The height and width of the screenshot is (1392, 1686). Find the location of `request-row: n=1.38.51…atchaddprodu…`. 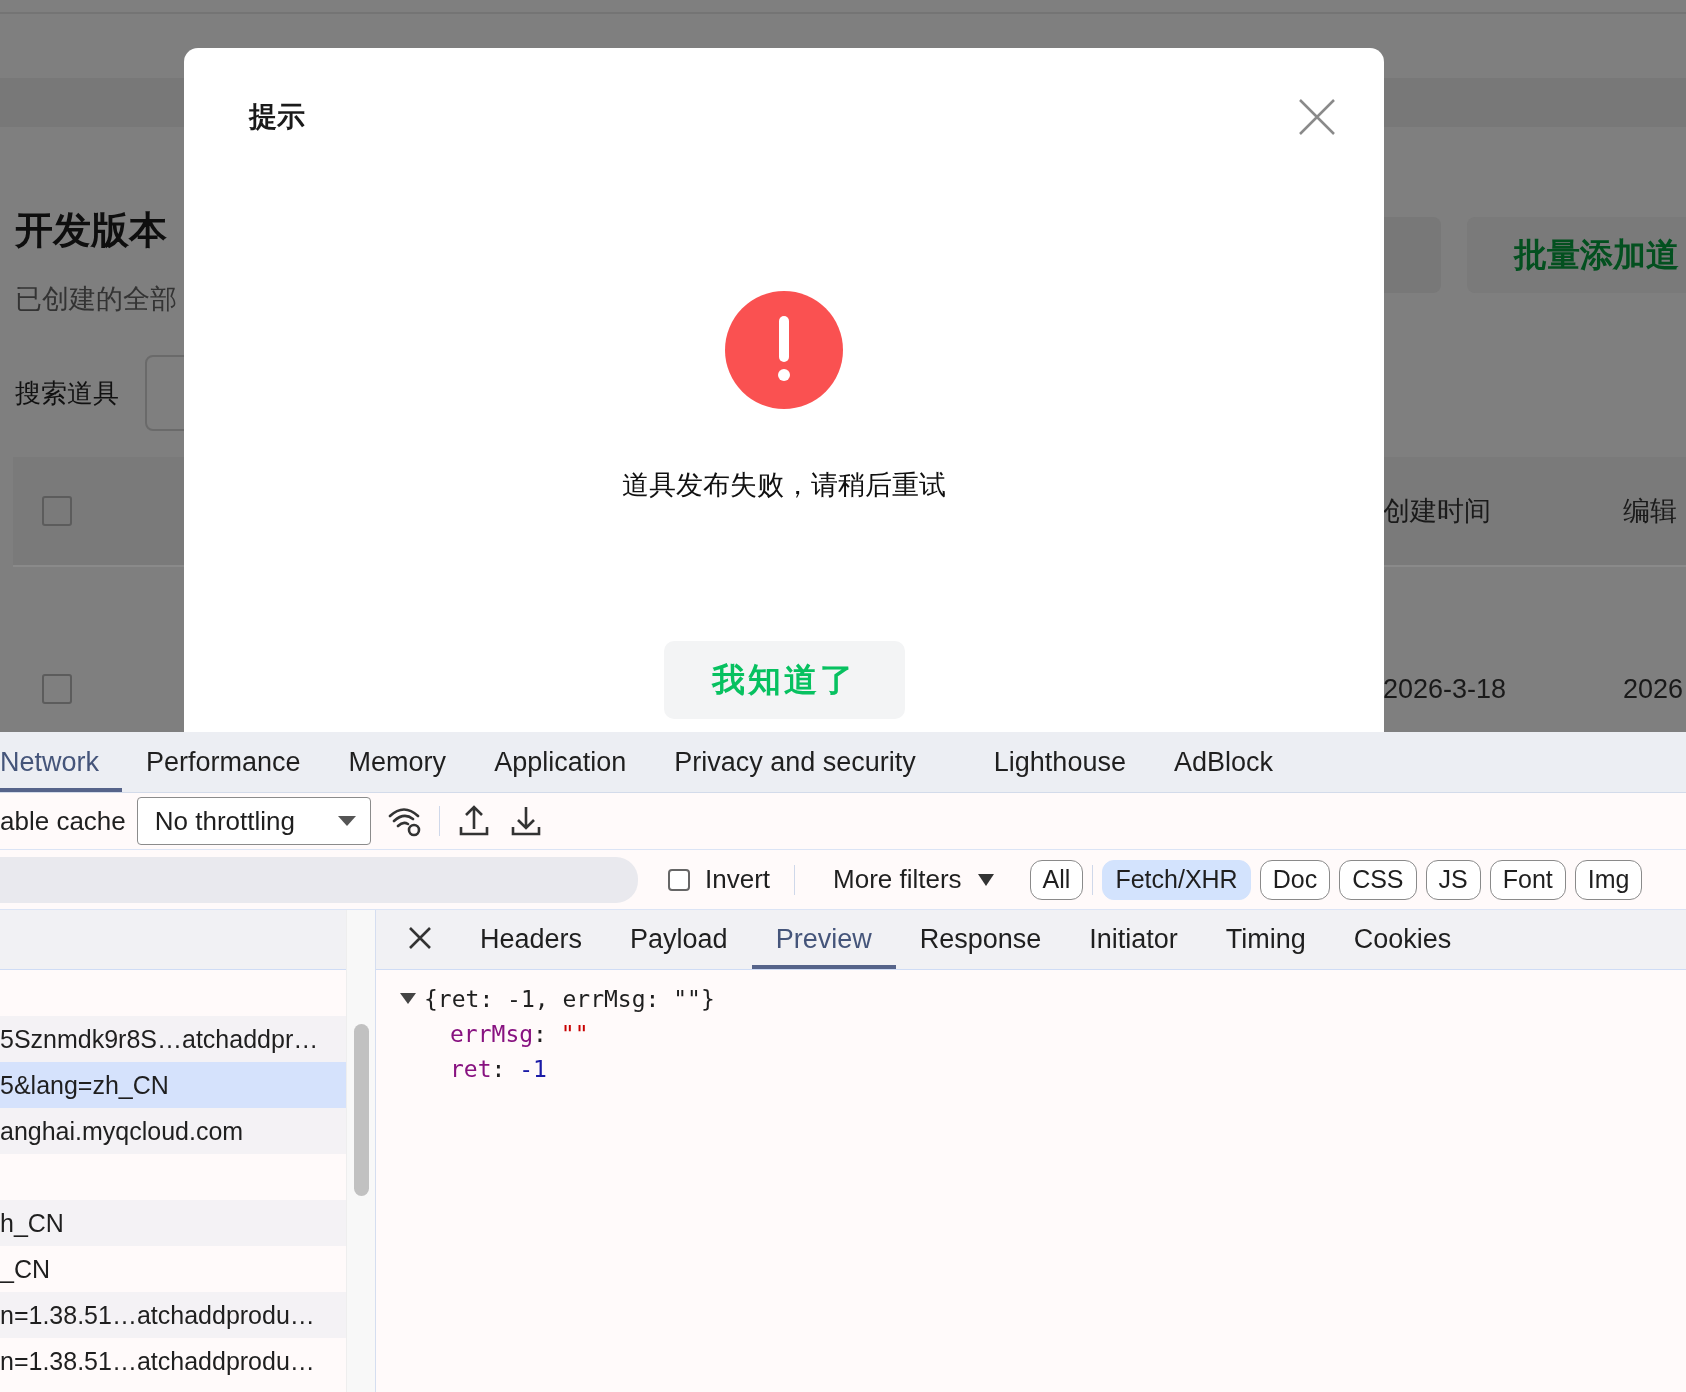

request-row: n=1.38.51…atchaddprodu… is located at coordinates (173, 1315).